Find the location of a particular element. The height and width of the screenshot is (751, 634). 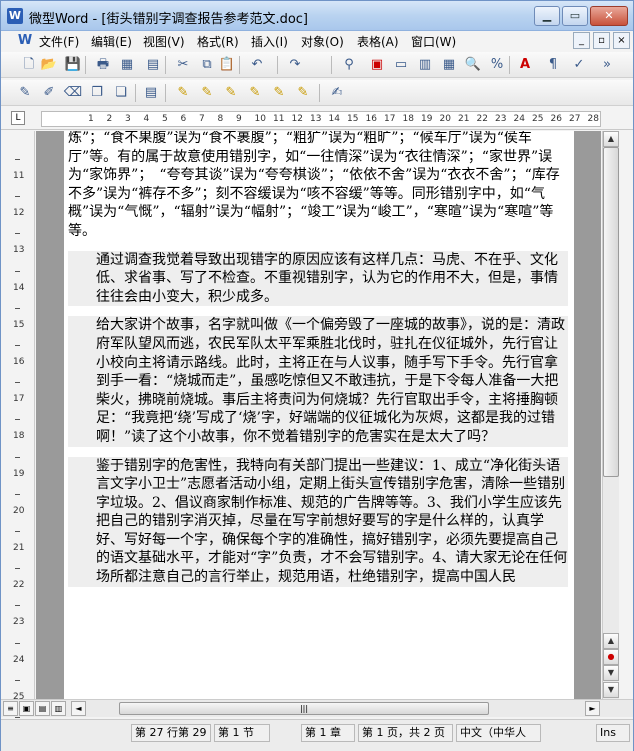

next-page-button: ▼ is located at coordinates (611, 673).